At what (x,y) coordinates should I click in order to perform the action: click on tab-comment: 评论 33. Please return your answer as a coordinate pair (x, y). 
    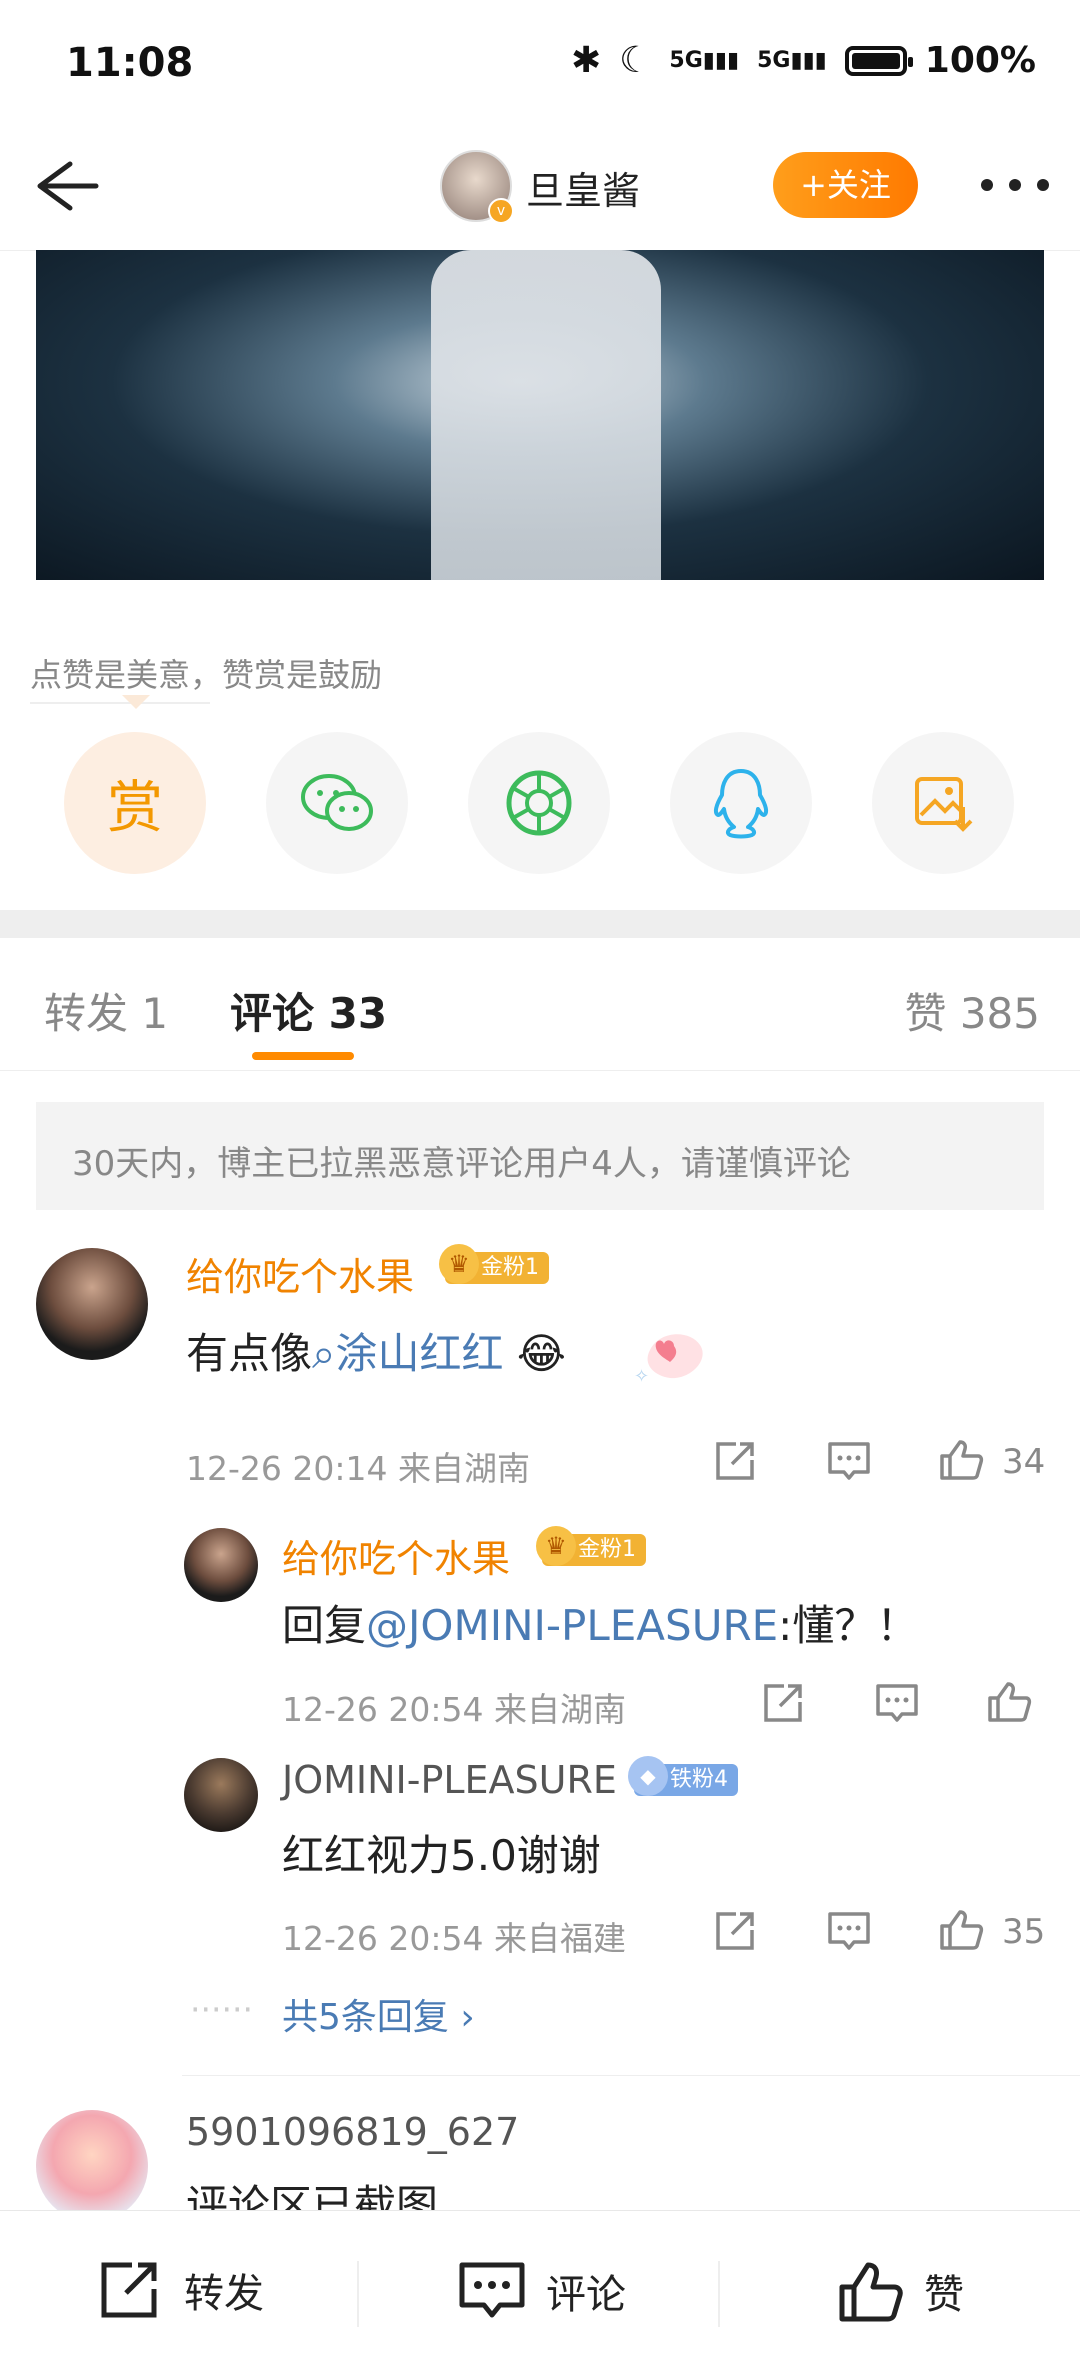
    Looking at the image, I should click on (308, 1010).